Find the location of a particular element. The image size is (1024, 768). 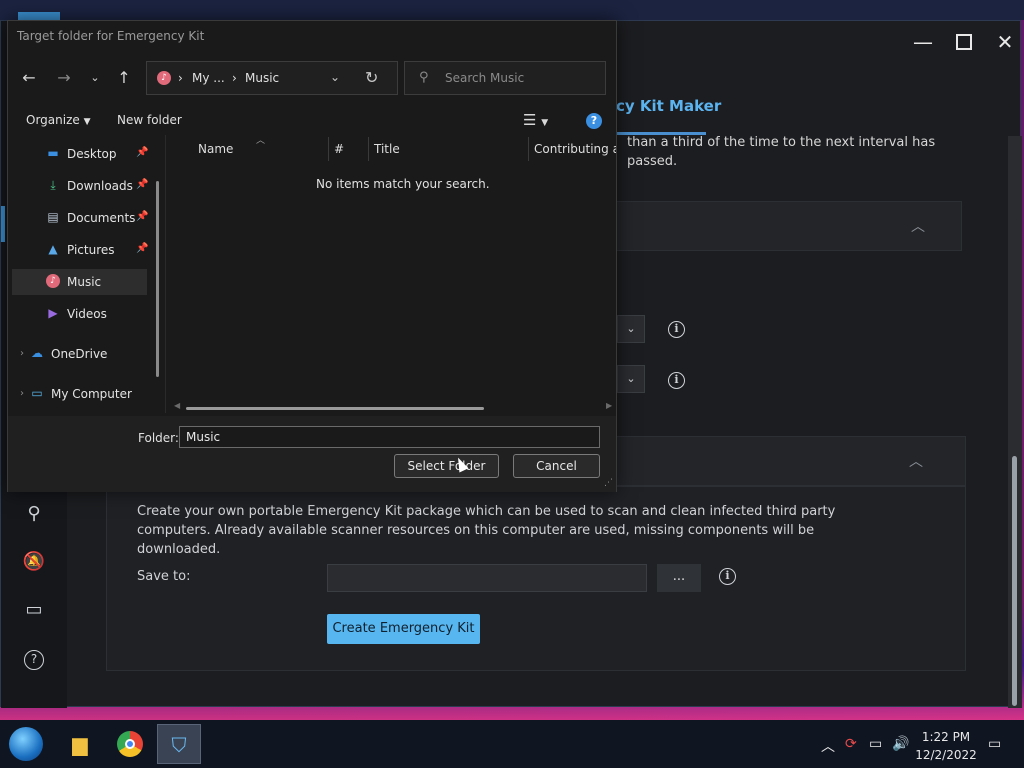

onedrive-icon: ☁ is located at coordinates (37, 353).